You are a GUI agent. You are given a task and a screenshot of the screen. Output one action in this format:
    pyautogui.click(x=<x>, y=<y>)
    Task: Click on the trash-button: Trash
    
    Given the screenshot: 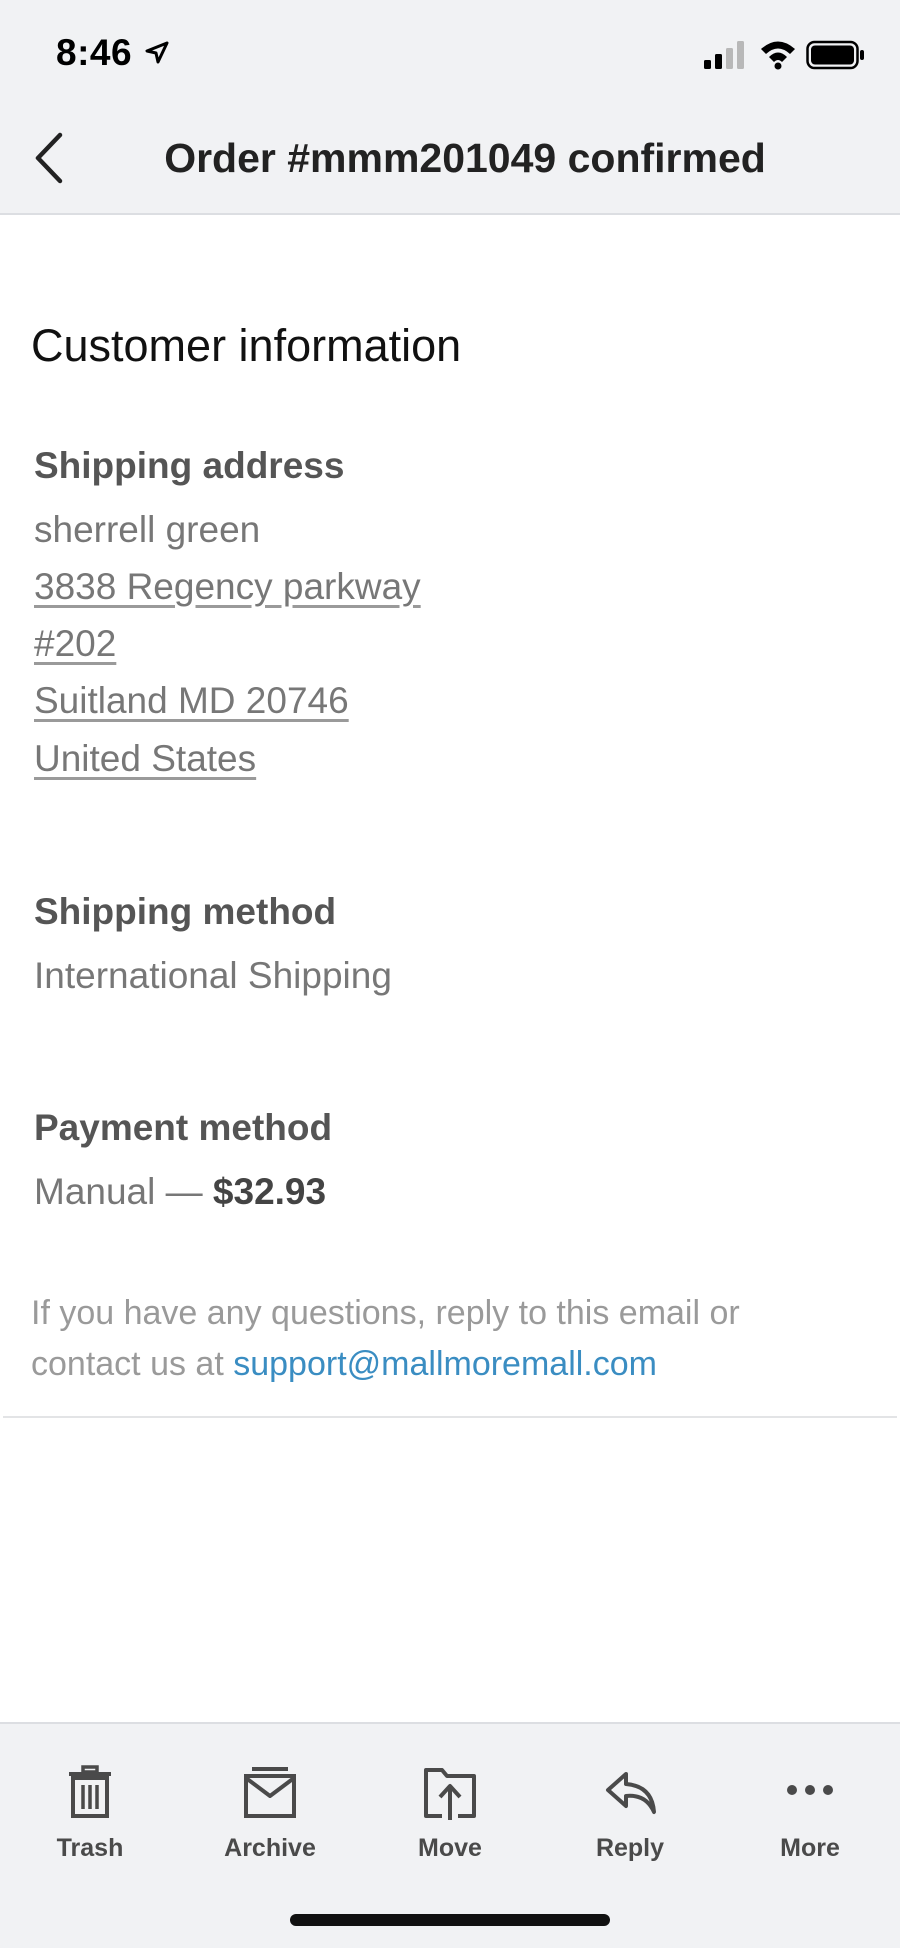 What is the action you would take?
    pyautogui.click(x=90, y=1813)
    